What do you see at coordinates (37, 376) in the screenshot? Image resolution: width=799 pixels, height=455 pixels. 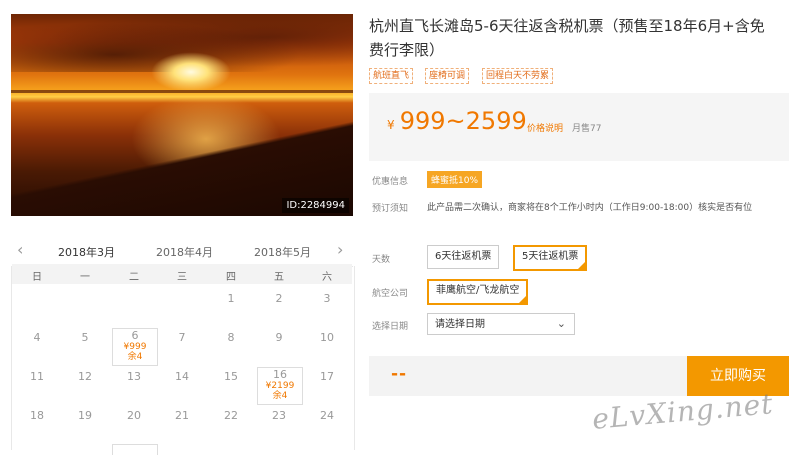 I see `calendar-day: 11` at bounding box center [37, 376].